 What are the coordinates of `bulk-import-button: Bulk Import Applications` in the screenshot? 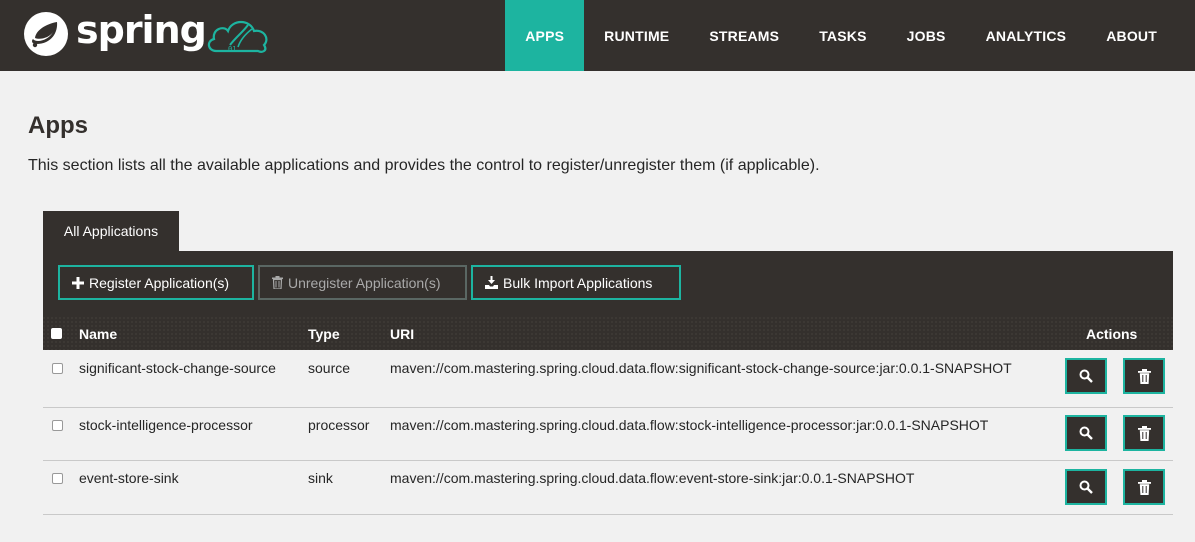 It's located at (576, 282).